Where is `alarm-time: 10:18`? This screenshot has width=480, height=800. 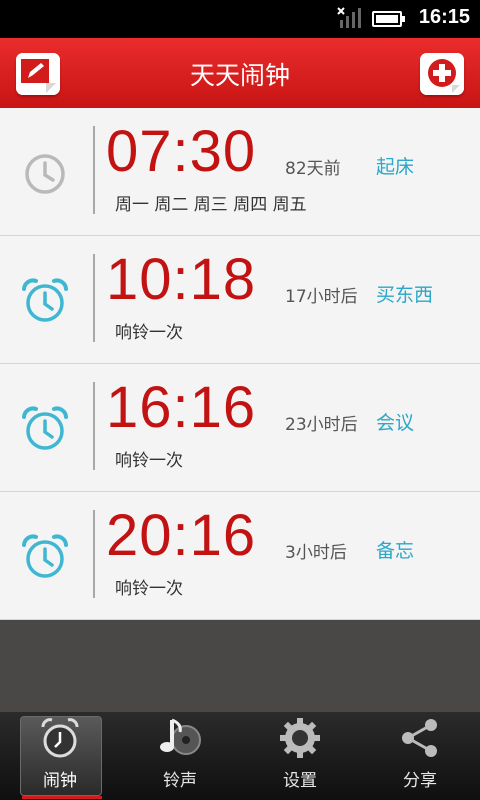 alarm-time: 10:18 is located at coordinates (181, 279).